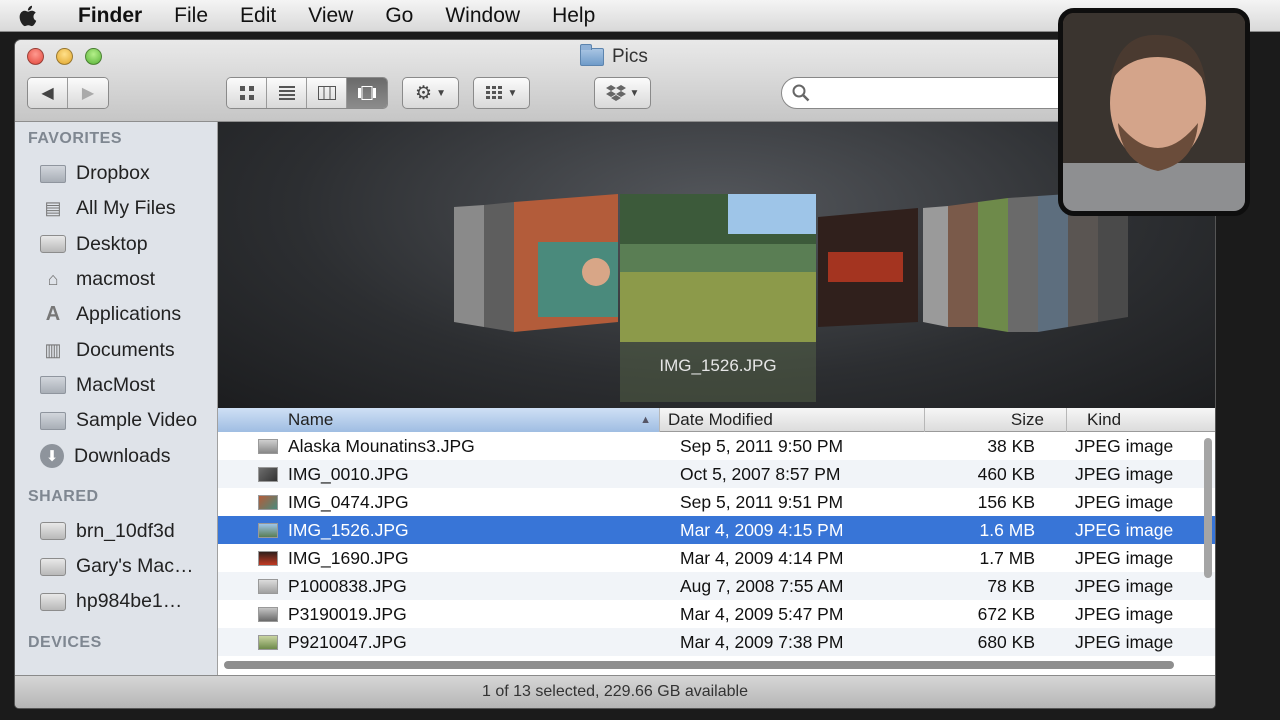 This screenshot has width=1280, height=720. Describe the element at coordinates (129, 314) in the screenshot. I see `sidebar-item-label: Applications` at that location.